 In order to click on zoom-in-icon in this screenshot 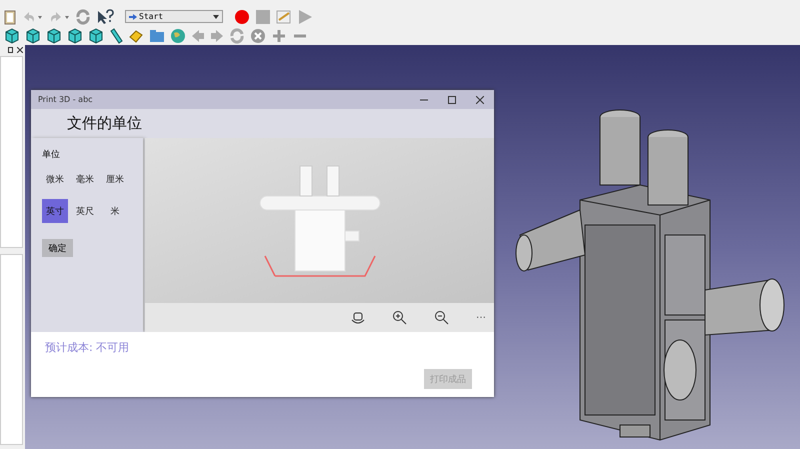, I will do `click(400, 318)`.